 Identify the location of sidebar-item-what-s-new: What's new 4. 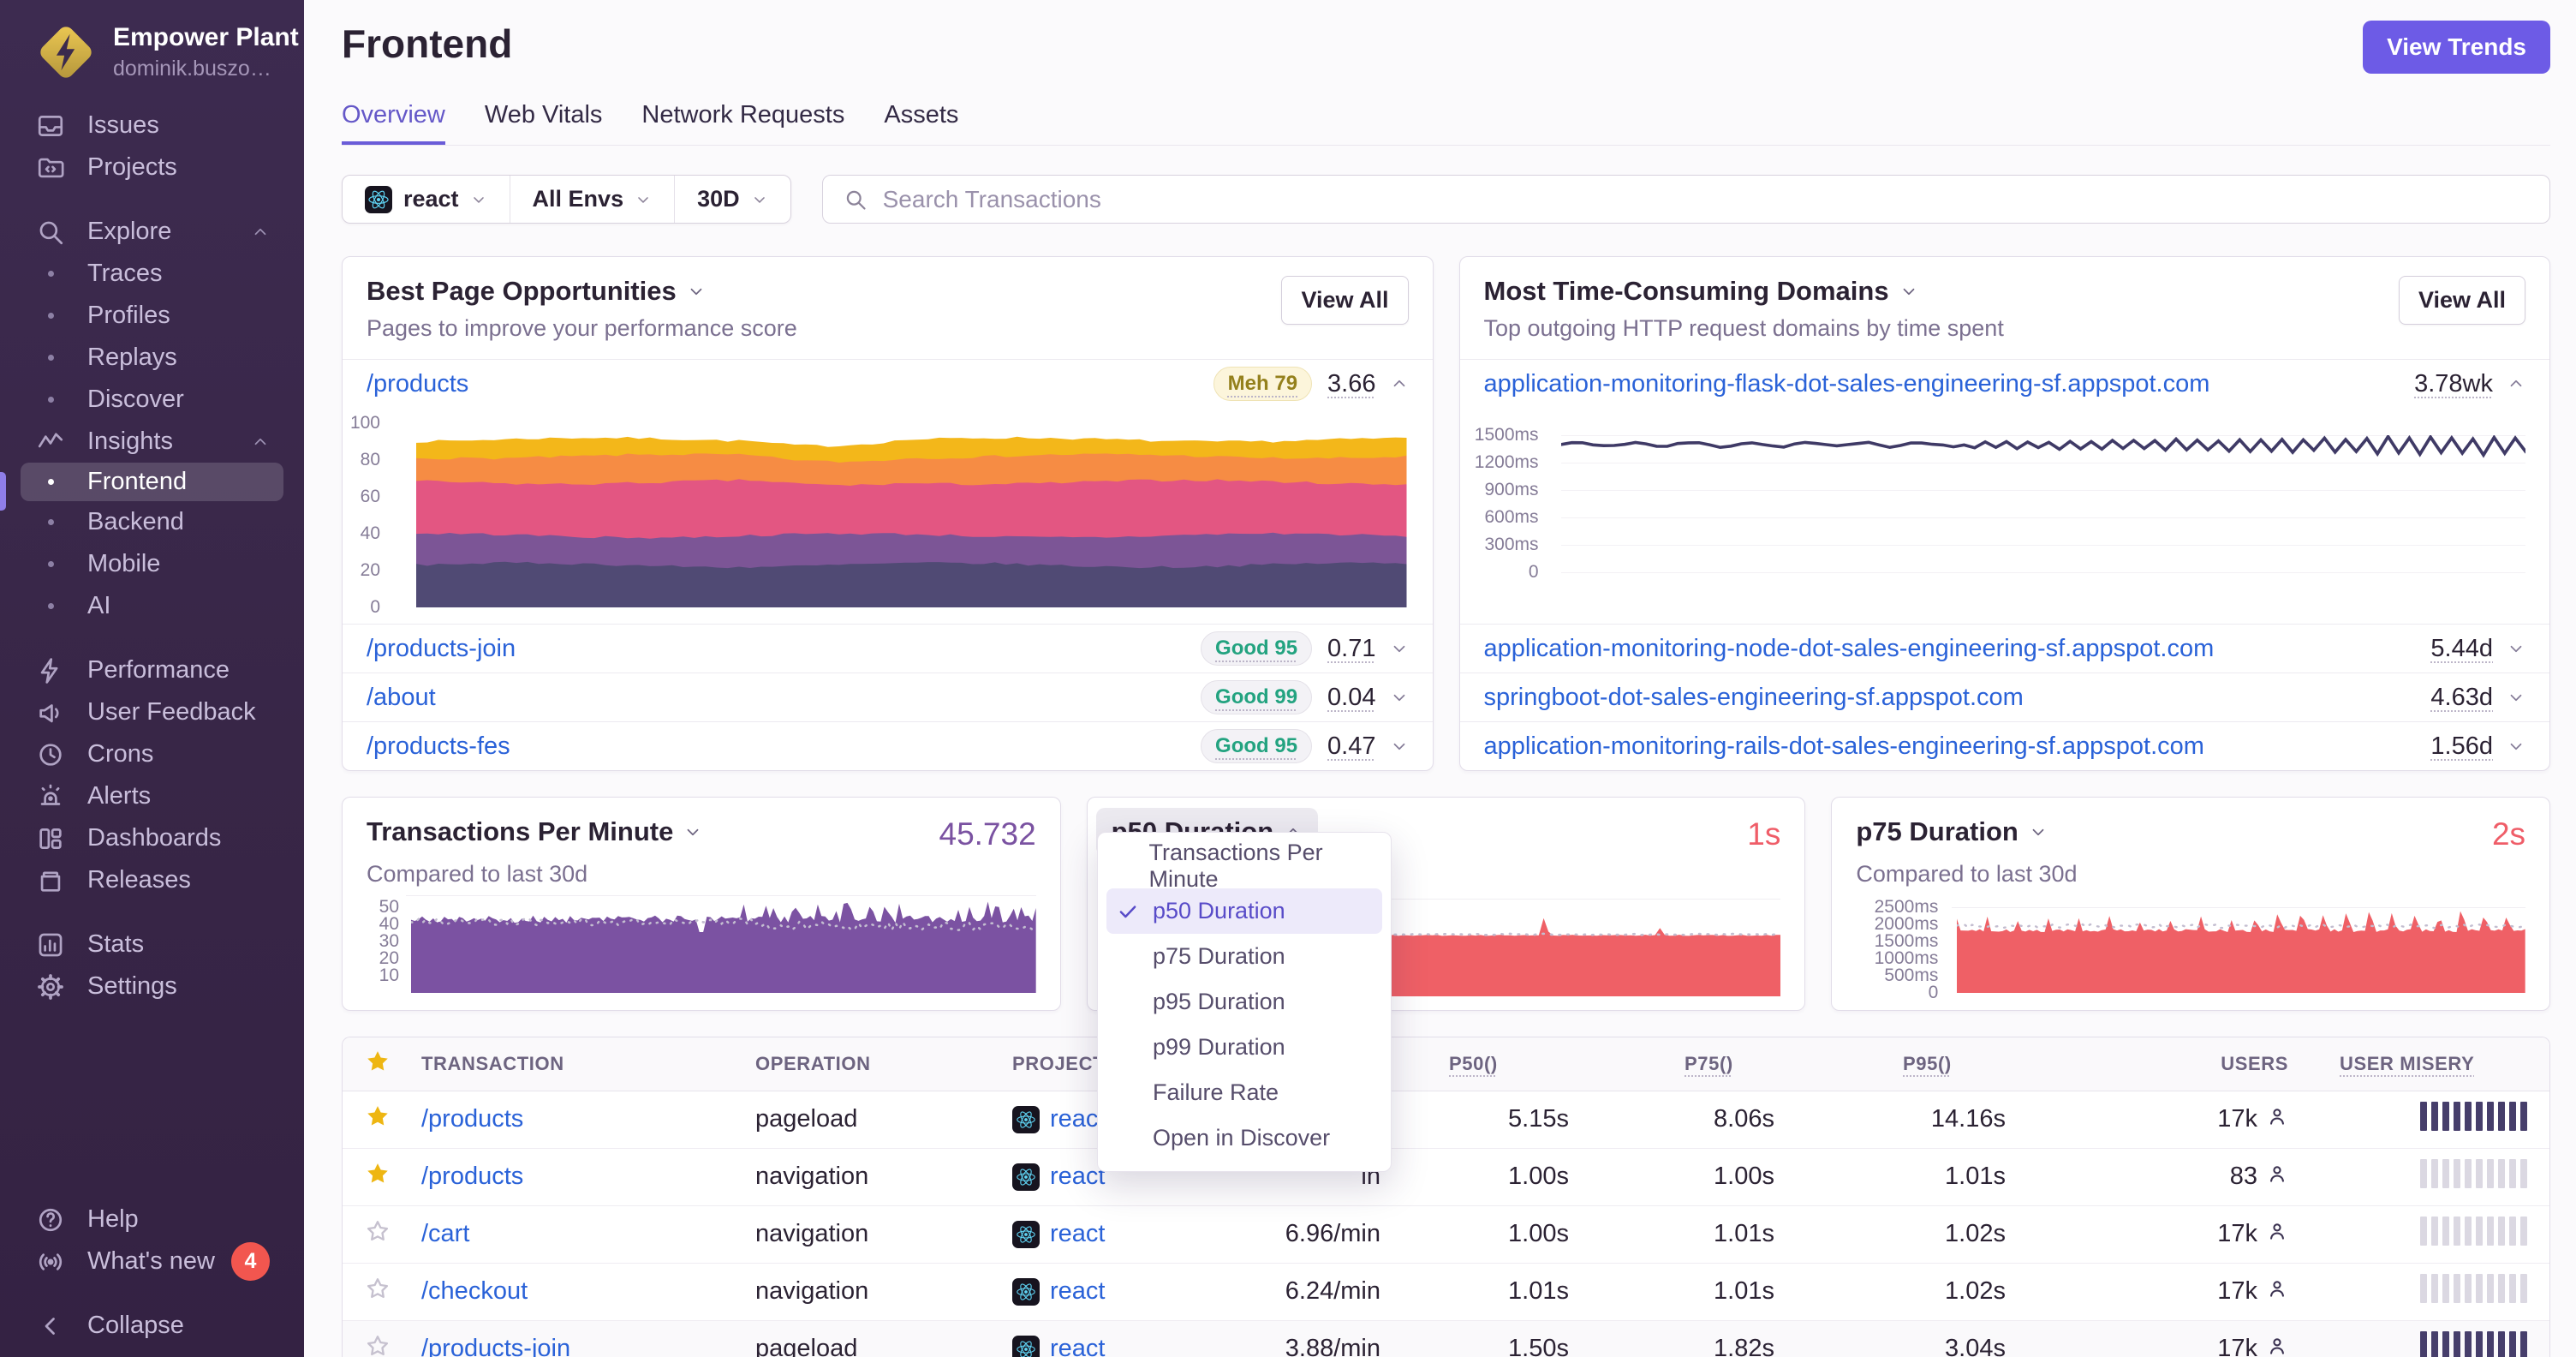
(152, 1261).